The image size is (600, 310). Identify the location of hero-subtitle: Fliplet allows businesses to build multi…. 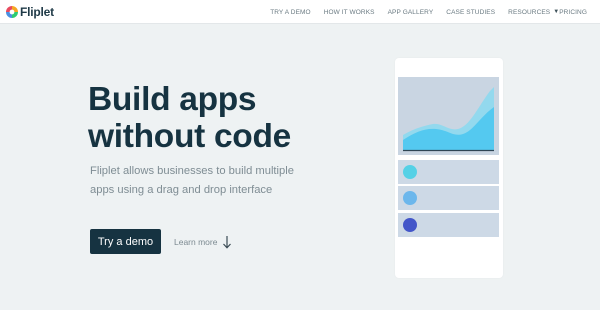
(192, 180).